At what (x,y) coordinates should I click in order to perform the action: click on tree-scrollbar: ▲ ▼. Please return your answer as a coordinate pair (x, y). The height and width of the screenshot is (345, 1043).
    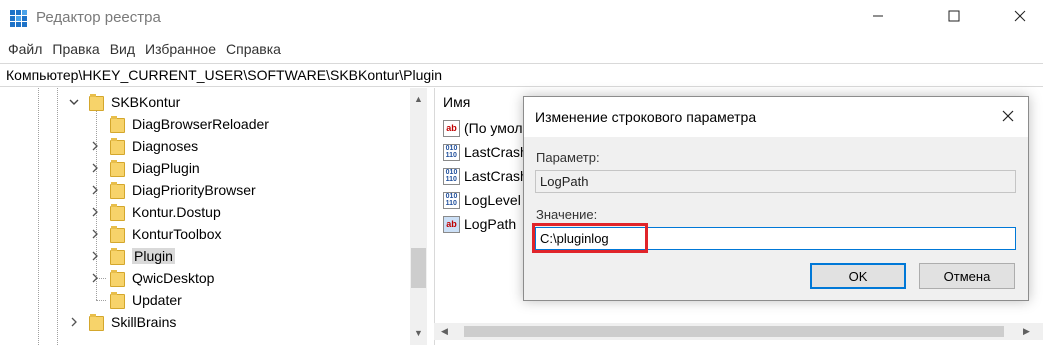
    Looking at the image, I should click on (418, 216).